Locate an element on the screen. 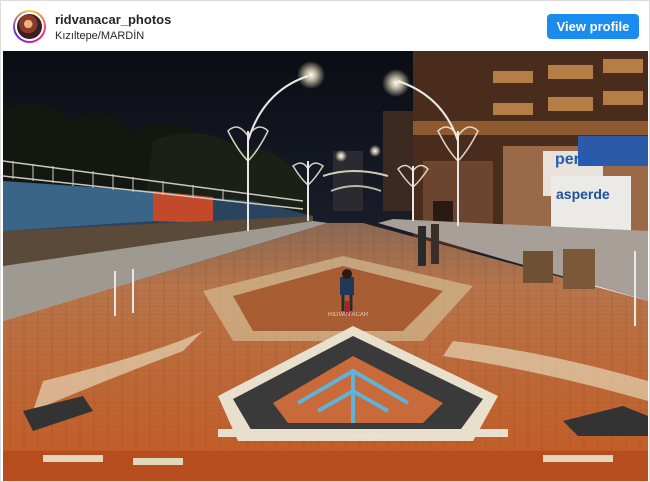  avatar-image is located at coordinates (29, 26).